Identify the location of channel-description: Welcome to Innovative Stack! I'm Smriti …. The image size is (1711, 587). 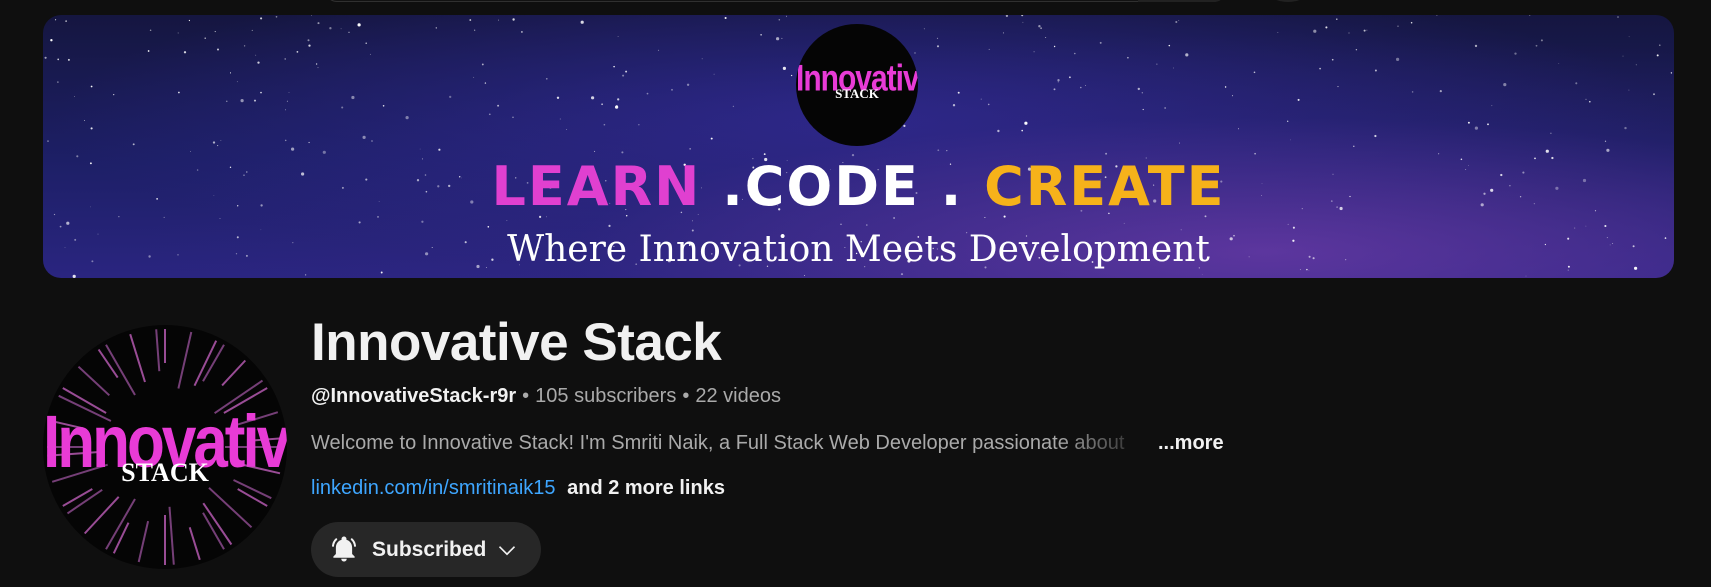
(767, 443).